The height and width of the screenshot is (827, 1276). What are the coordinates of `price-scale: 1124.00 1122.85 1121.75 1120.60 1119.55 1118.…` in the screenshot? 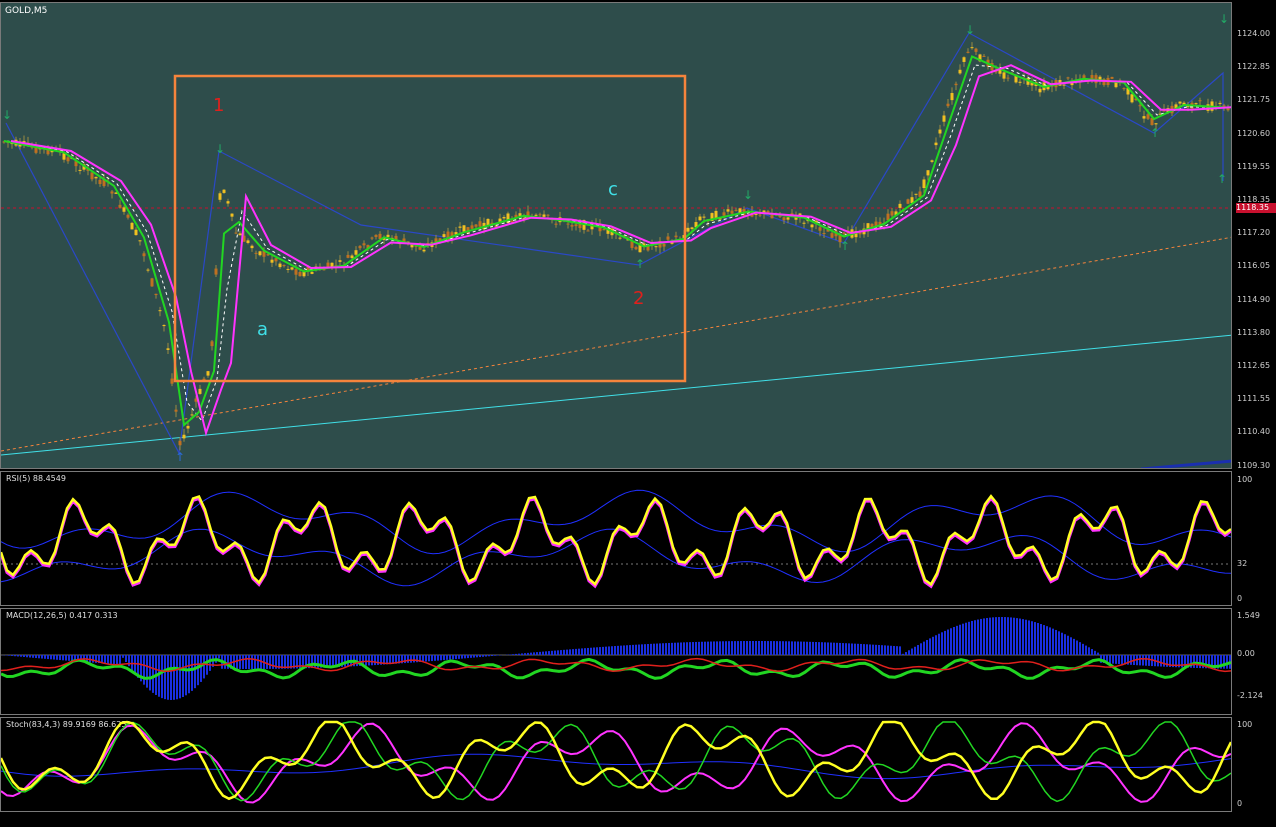 It's located at (1254, 236).